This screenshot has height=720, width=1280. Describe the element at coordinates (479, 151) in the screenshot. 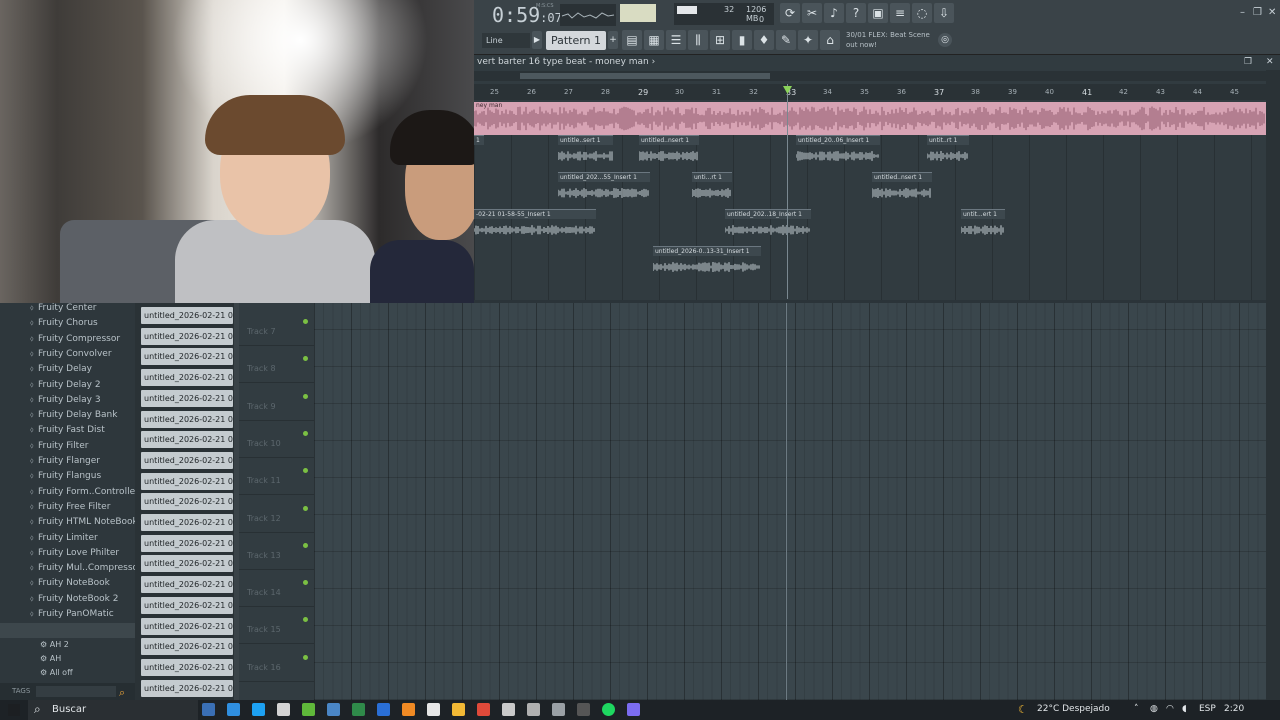

I see `audio-clip: 1` at that location.